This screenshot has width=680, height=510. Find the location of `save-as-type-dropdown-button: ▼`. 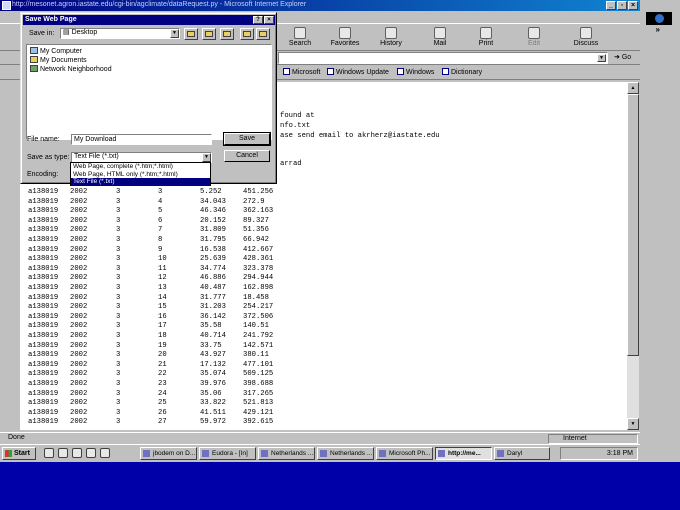

save-as-type-dropdown-button: ▼ is located at coordinates (206, 157).